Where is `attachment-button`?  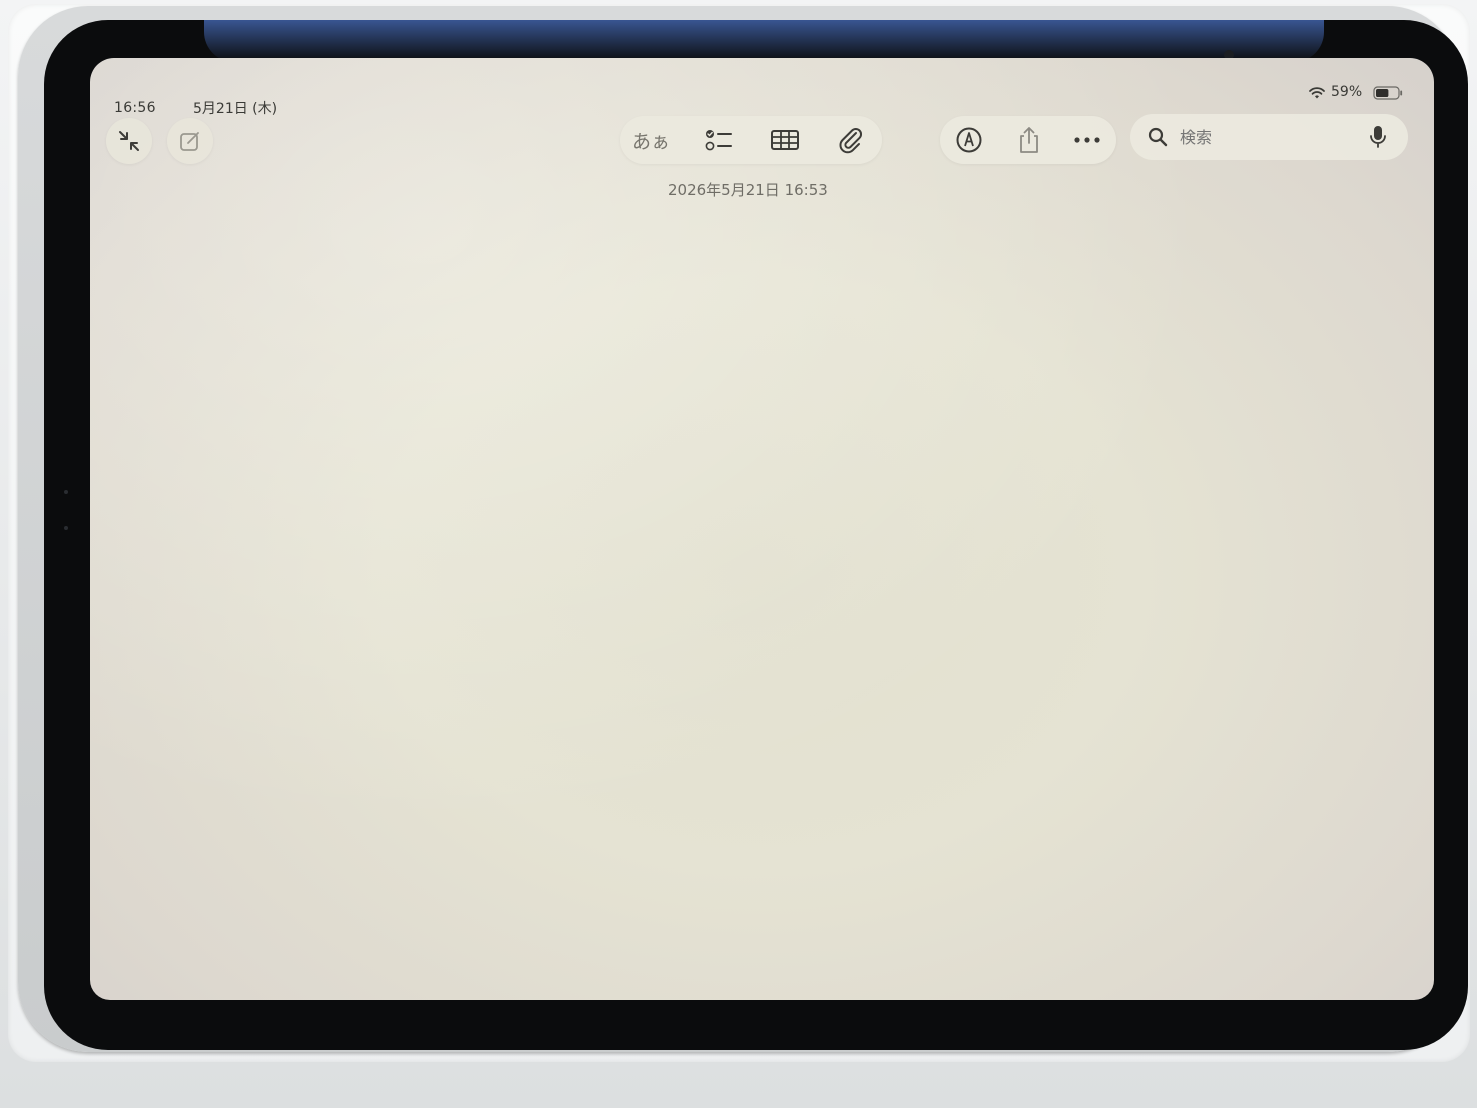 attachment-button is located at coordinates (851, 140).